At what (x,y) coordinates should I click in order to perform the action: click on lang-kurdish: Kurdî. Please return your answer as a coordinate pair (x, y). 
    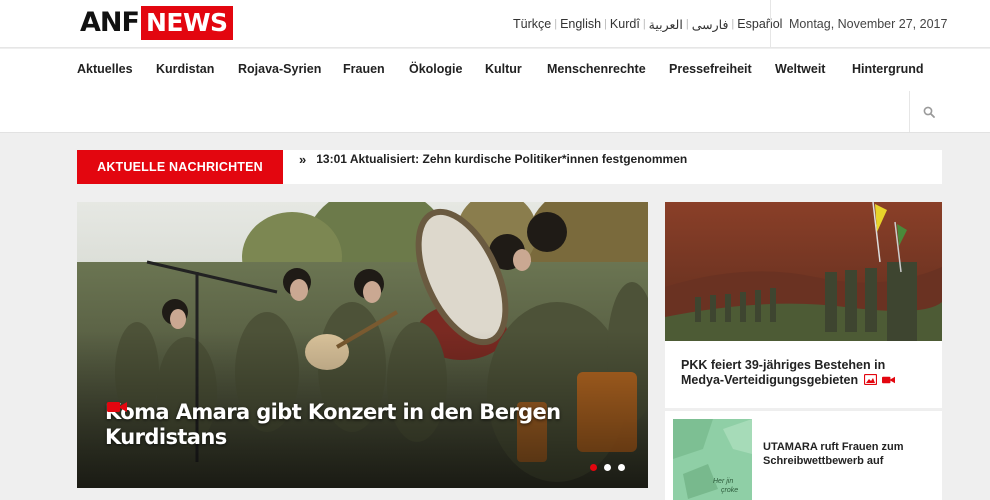
    Looking at the image, I should click on (625, 24).